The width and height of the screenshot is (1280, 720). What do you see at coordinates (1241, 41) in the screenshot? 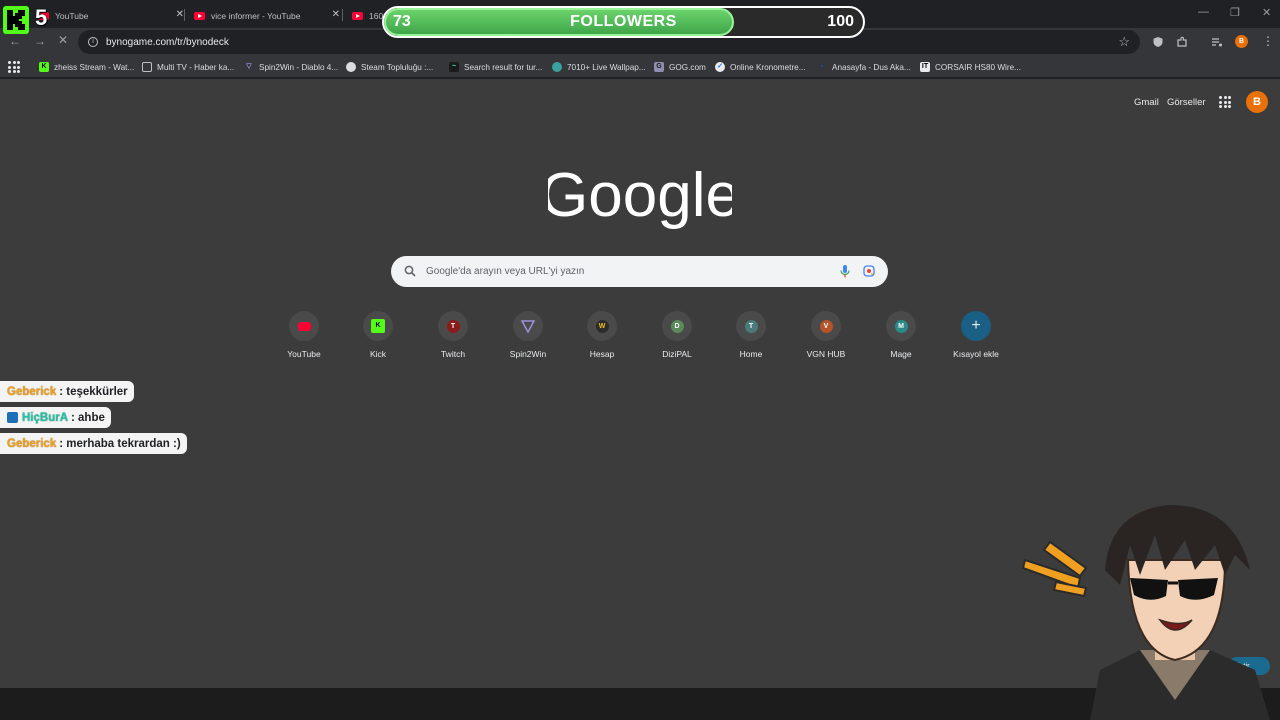
I see `profile-avatar: B` at bounding box center [1241, 41].